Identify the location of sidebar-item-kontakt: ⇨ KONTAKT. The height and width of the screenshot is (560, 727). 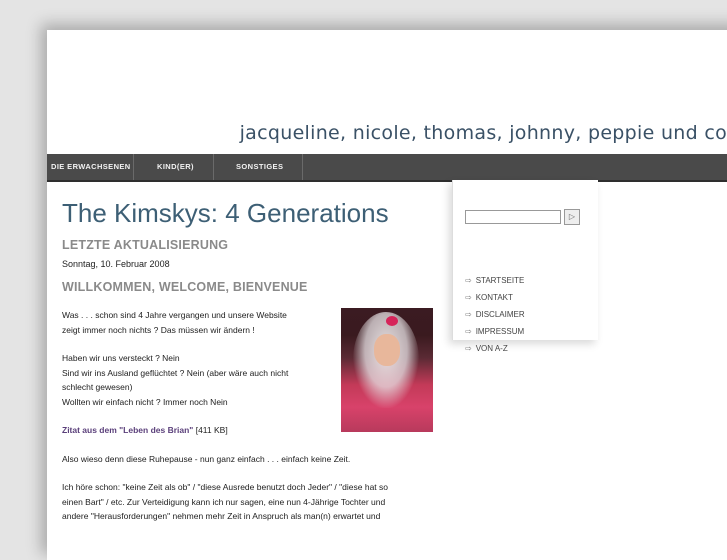
(495, 297).